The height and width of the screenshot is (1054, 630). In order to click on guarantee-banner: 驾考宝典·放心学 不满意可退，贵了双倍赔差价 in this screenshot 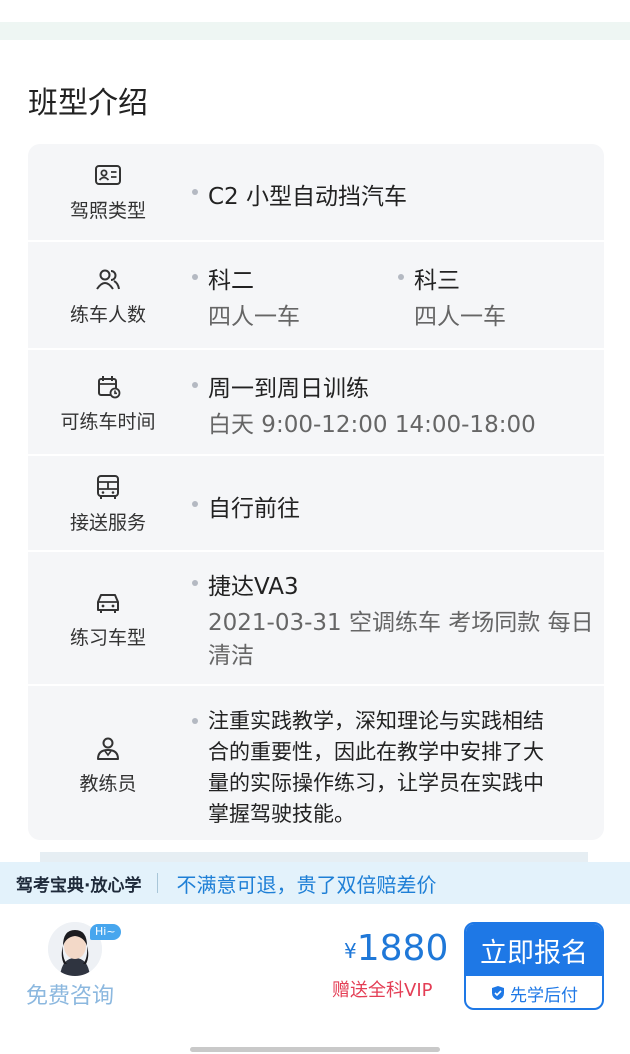, I will do `click(315, 883)`.